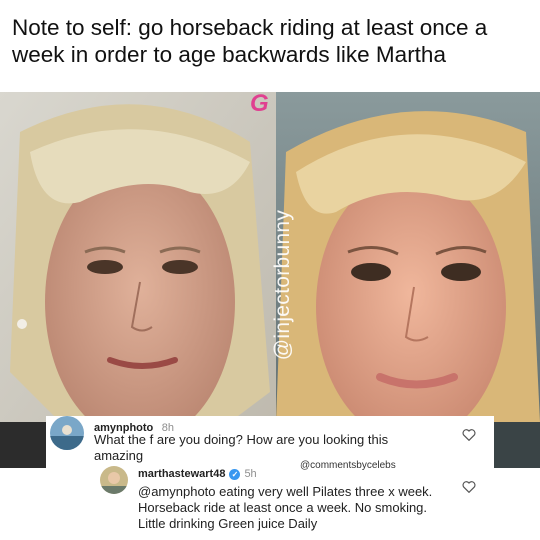 This screenshot has width=540, height=540. What do you see at coordinates (348, 465) in the screenshot?
I see `credit-tag: @commentsbycelebs` at bounding box center [348, 465].